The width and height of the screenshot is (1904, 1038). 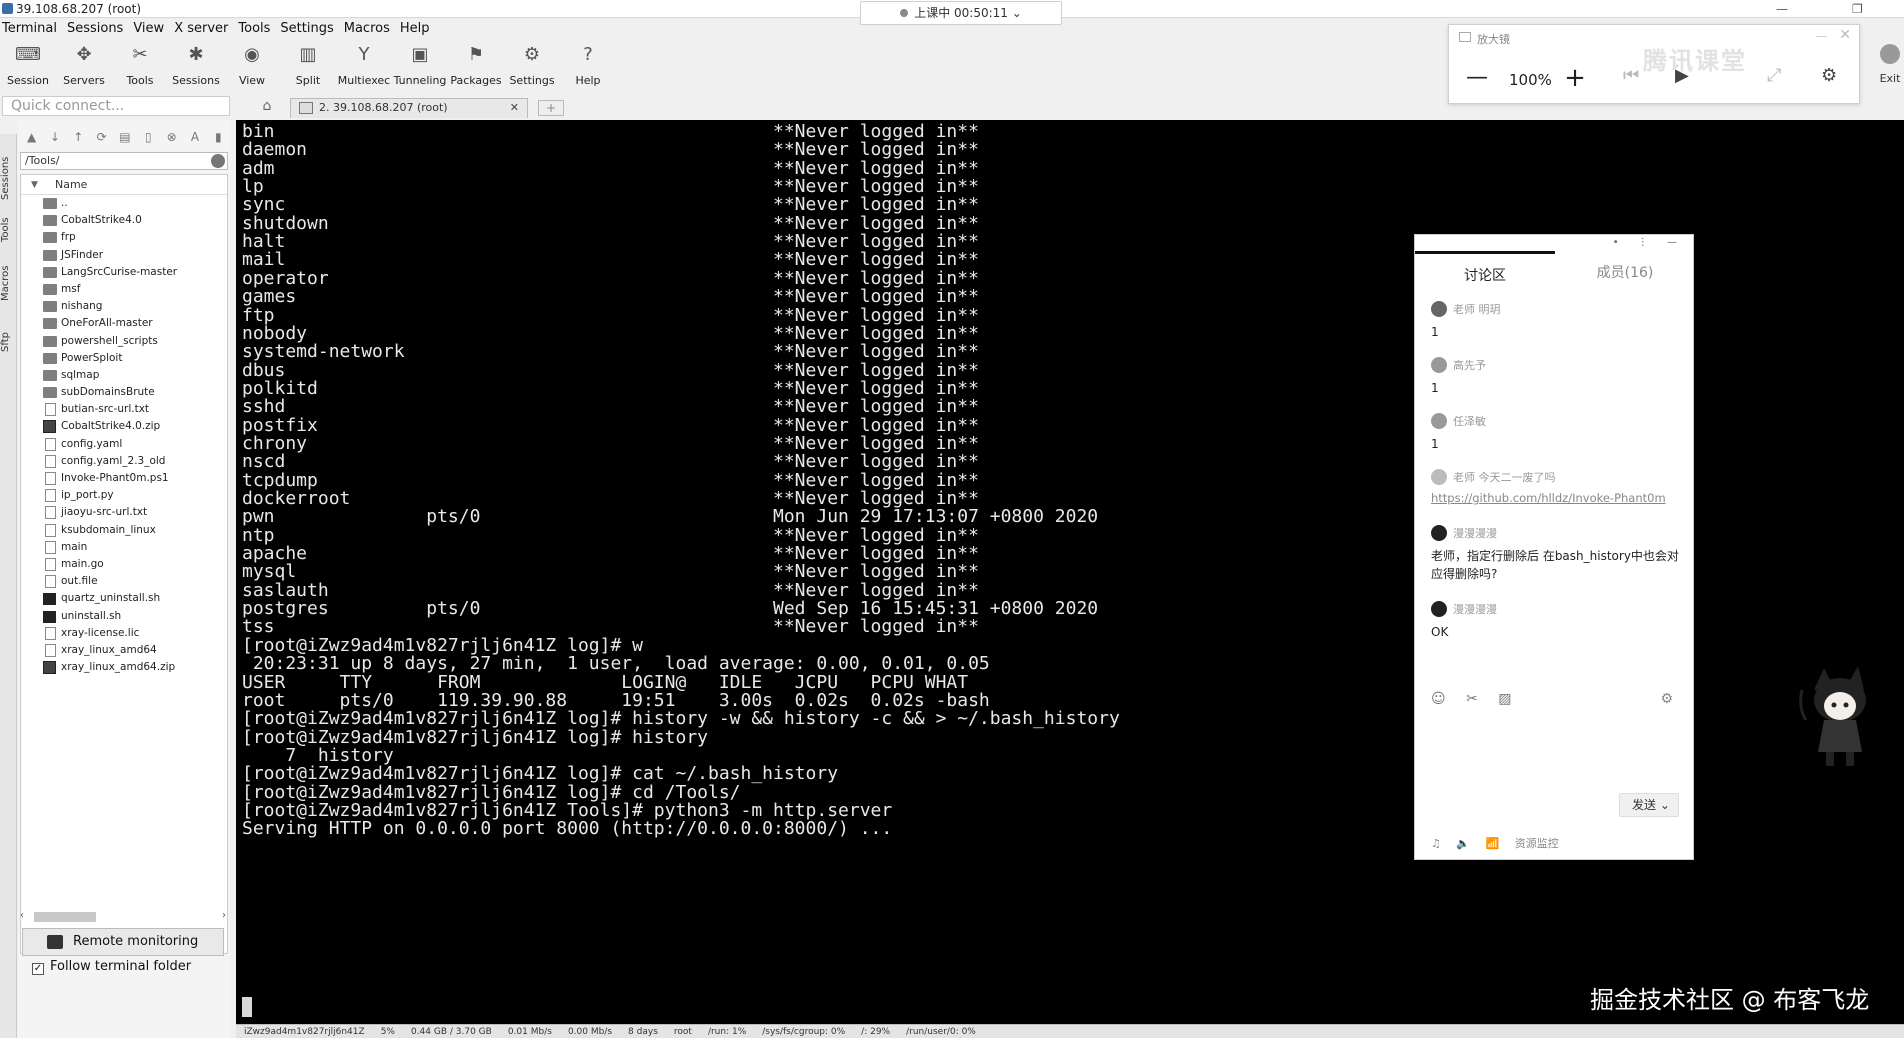 What do you see at coordinates (171, 137) in the screenshot?
I see `delete-icon: ⊗` at bounding box center [171, 137].